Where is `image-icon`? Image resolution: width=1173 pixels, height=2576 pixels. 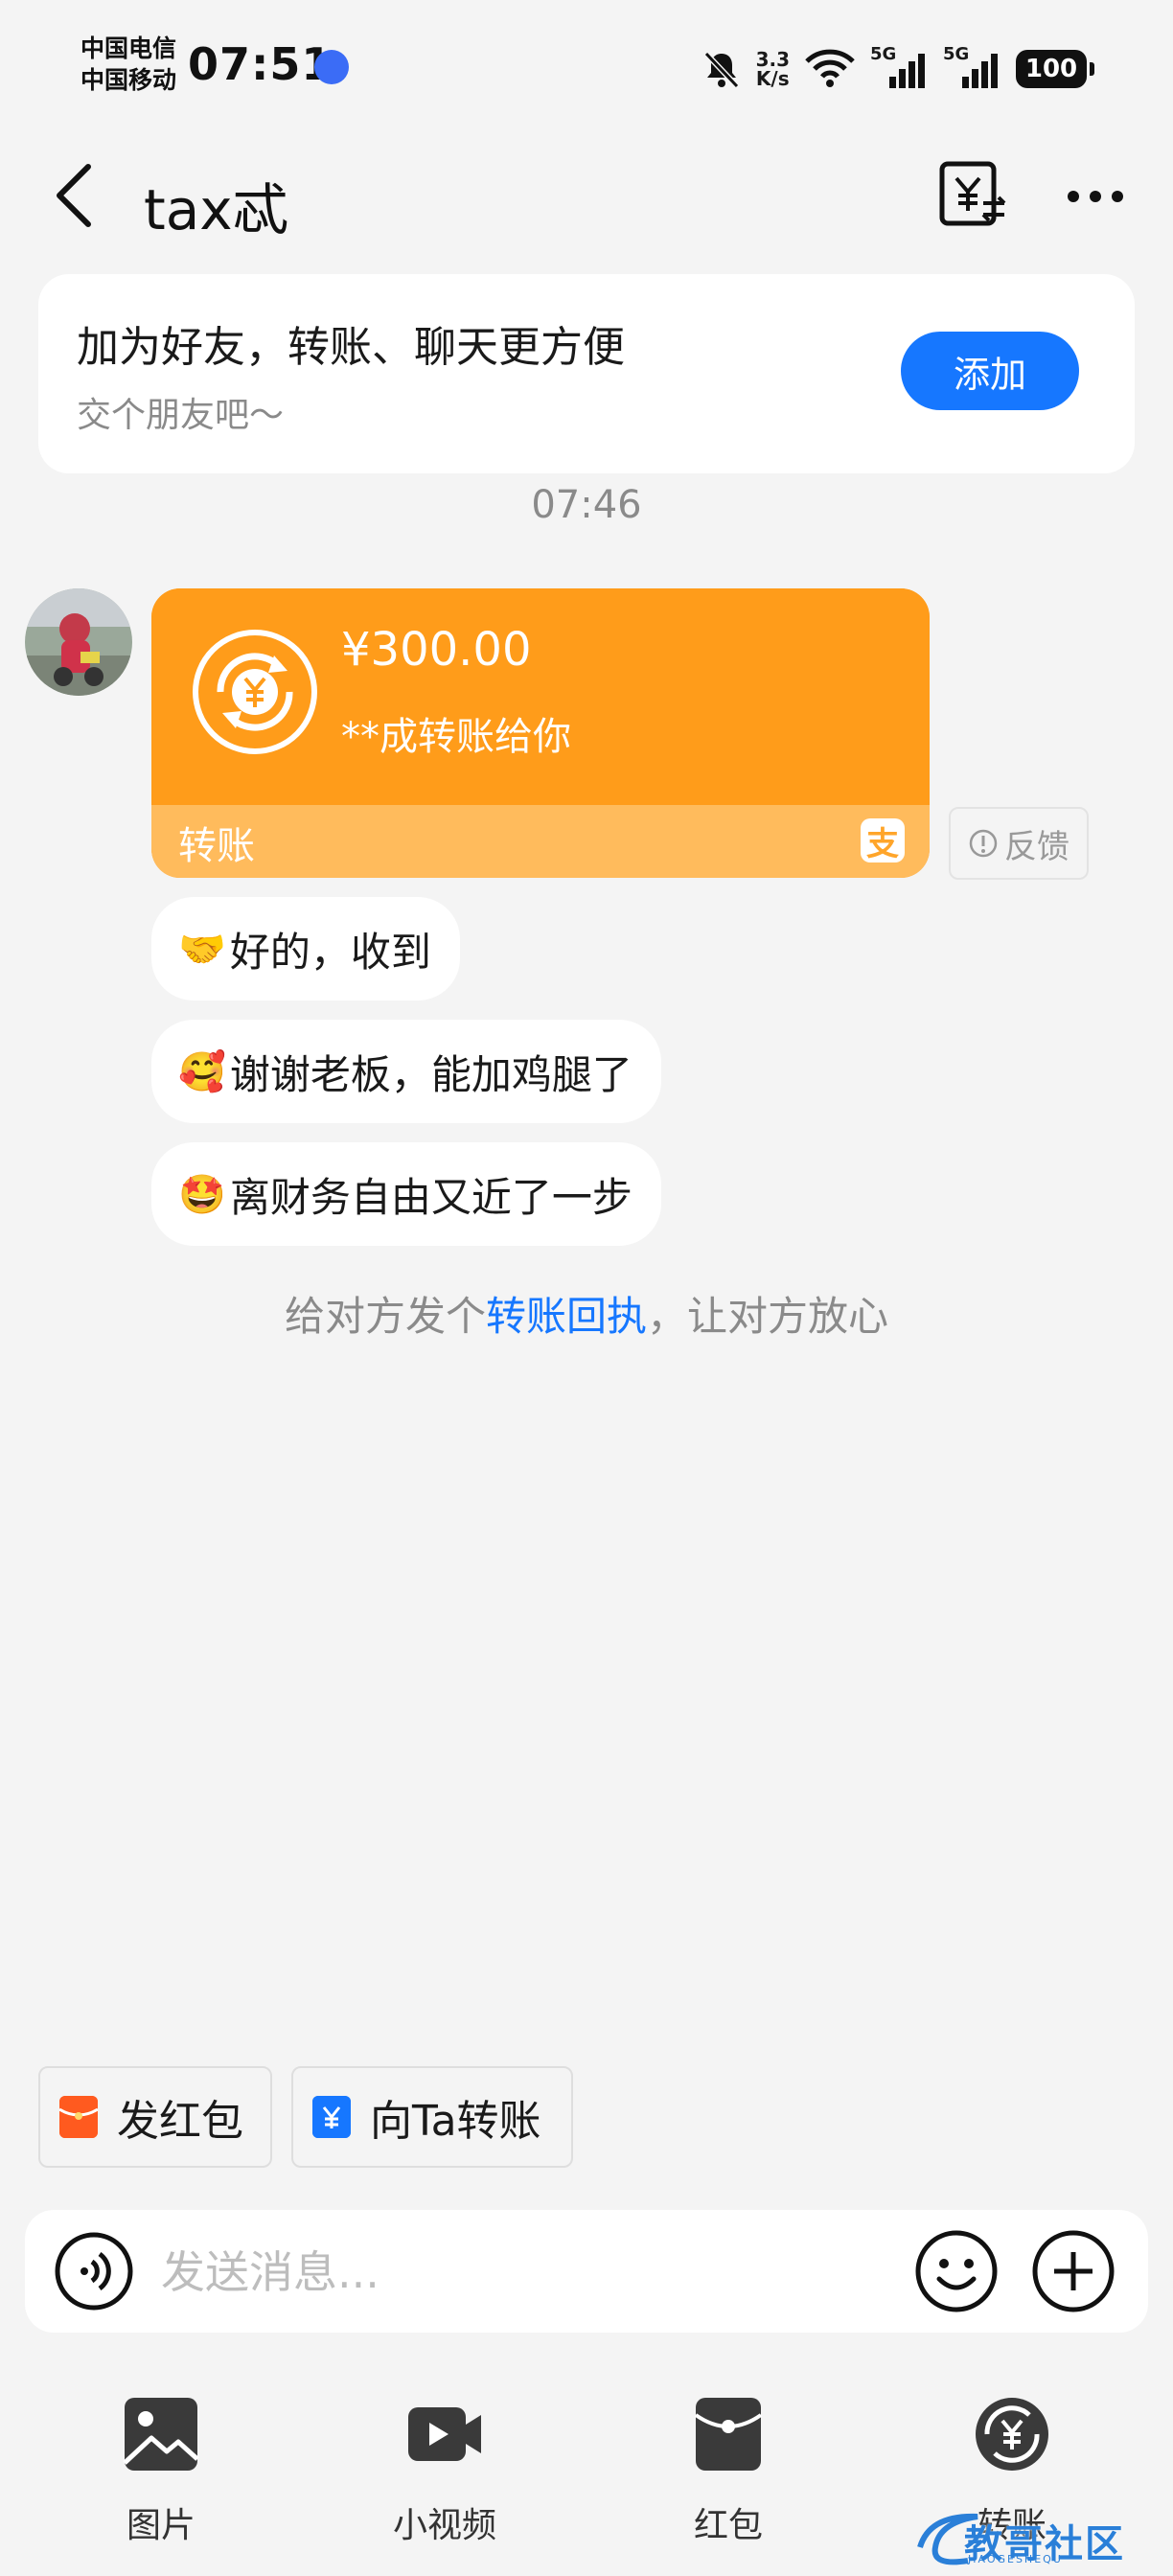 image-icon is located at coordinates (161, 2434).